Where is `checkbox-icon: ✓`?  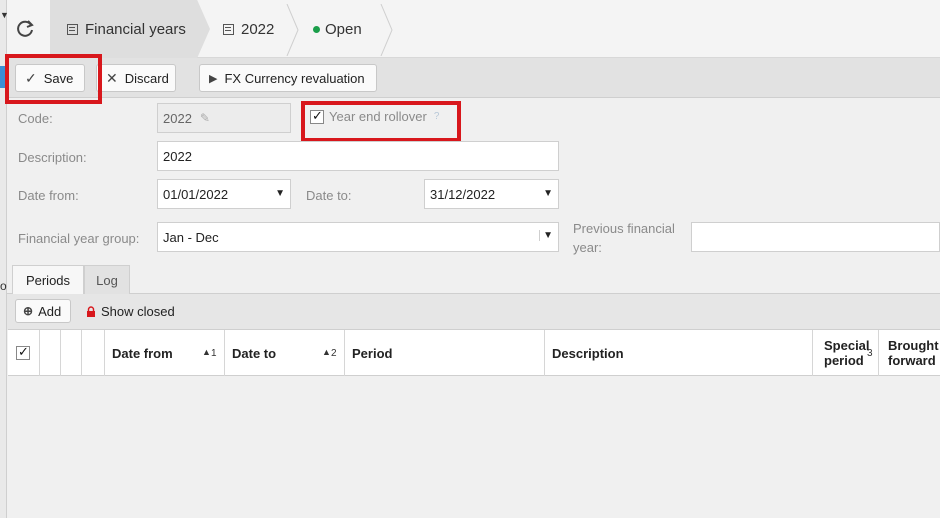 checkbox-icon: ✓ is located at coordinates (317, 115).